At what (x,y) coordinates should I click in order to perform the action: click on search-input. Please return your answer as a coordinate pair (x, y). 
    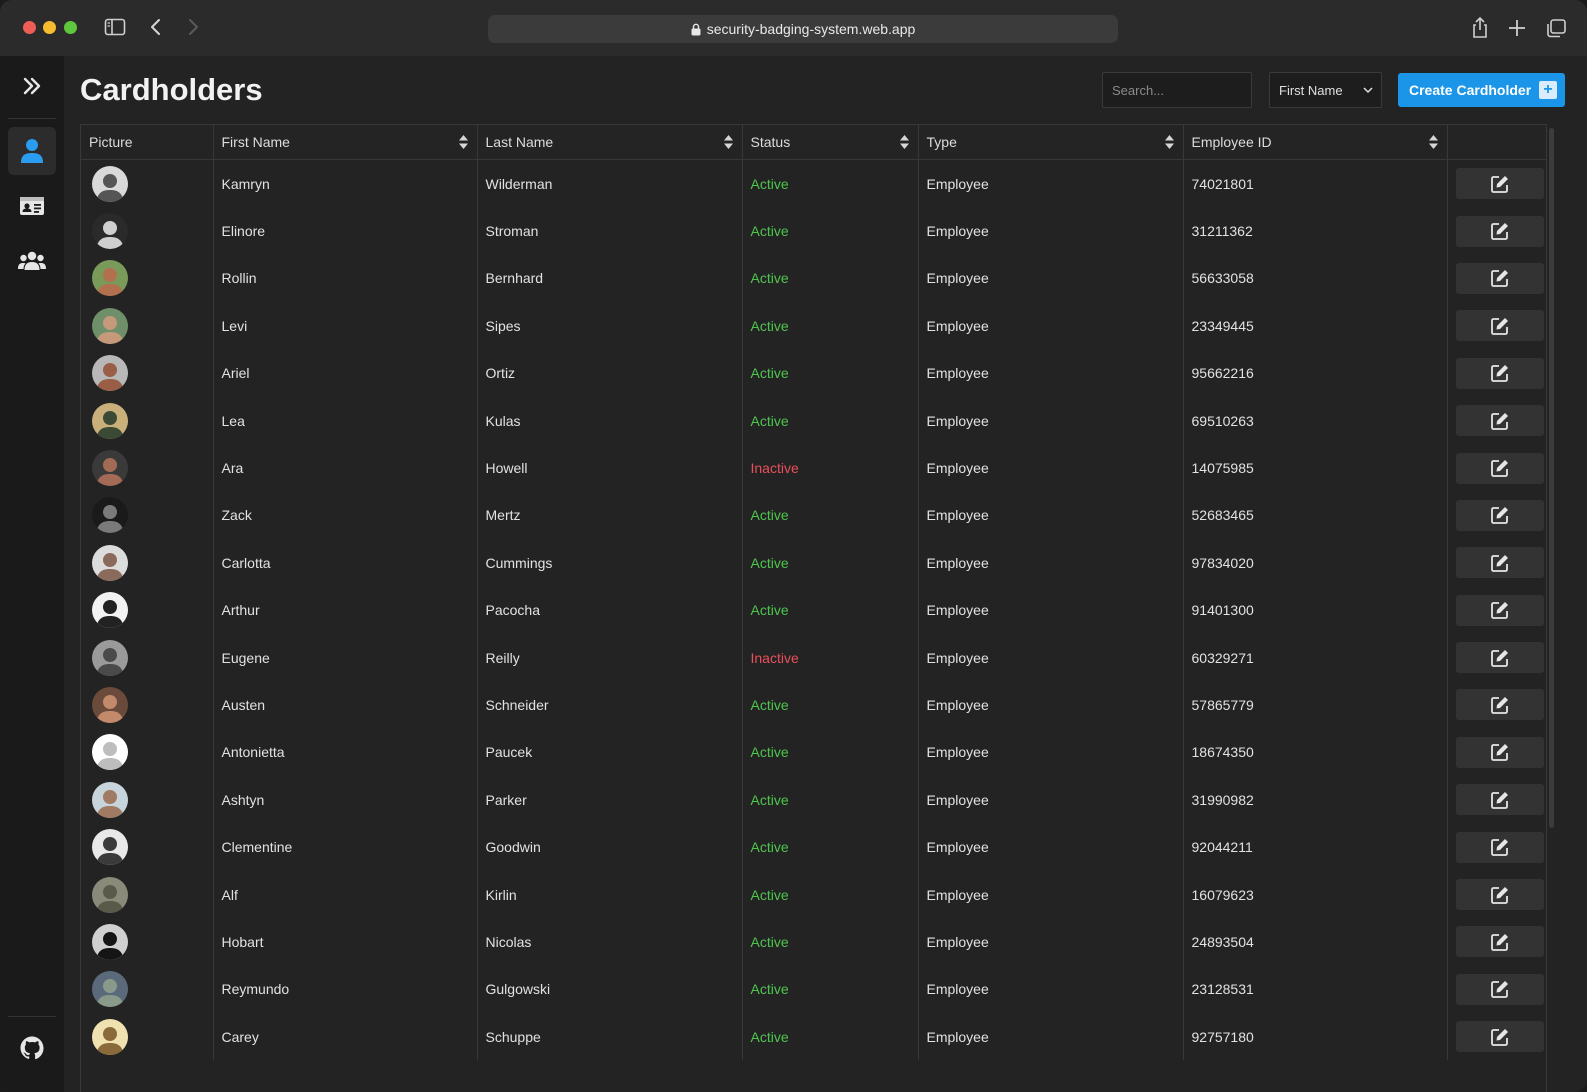
    Looking at the image, I should click on (1177, 90).